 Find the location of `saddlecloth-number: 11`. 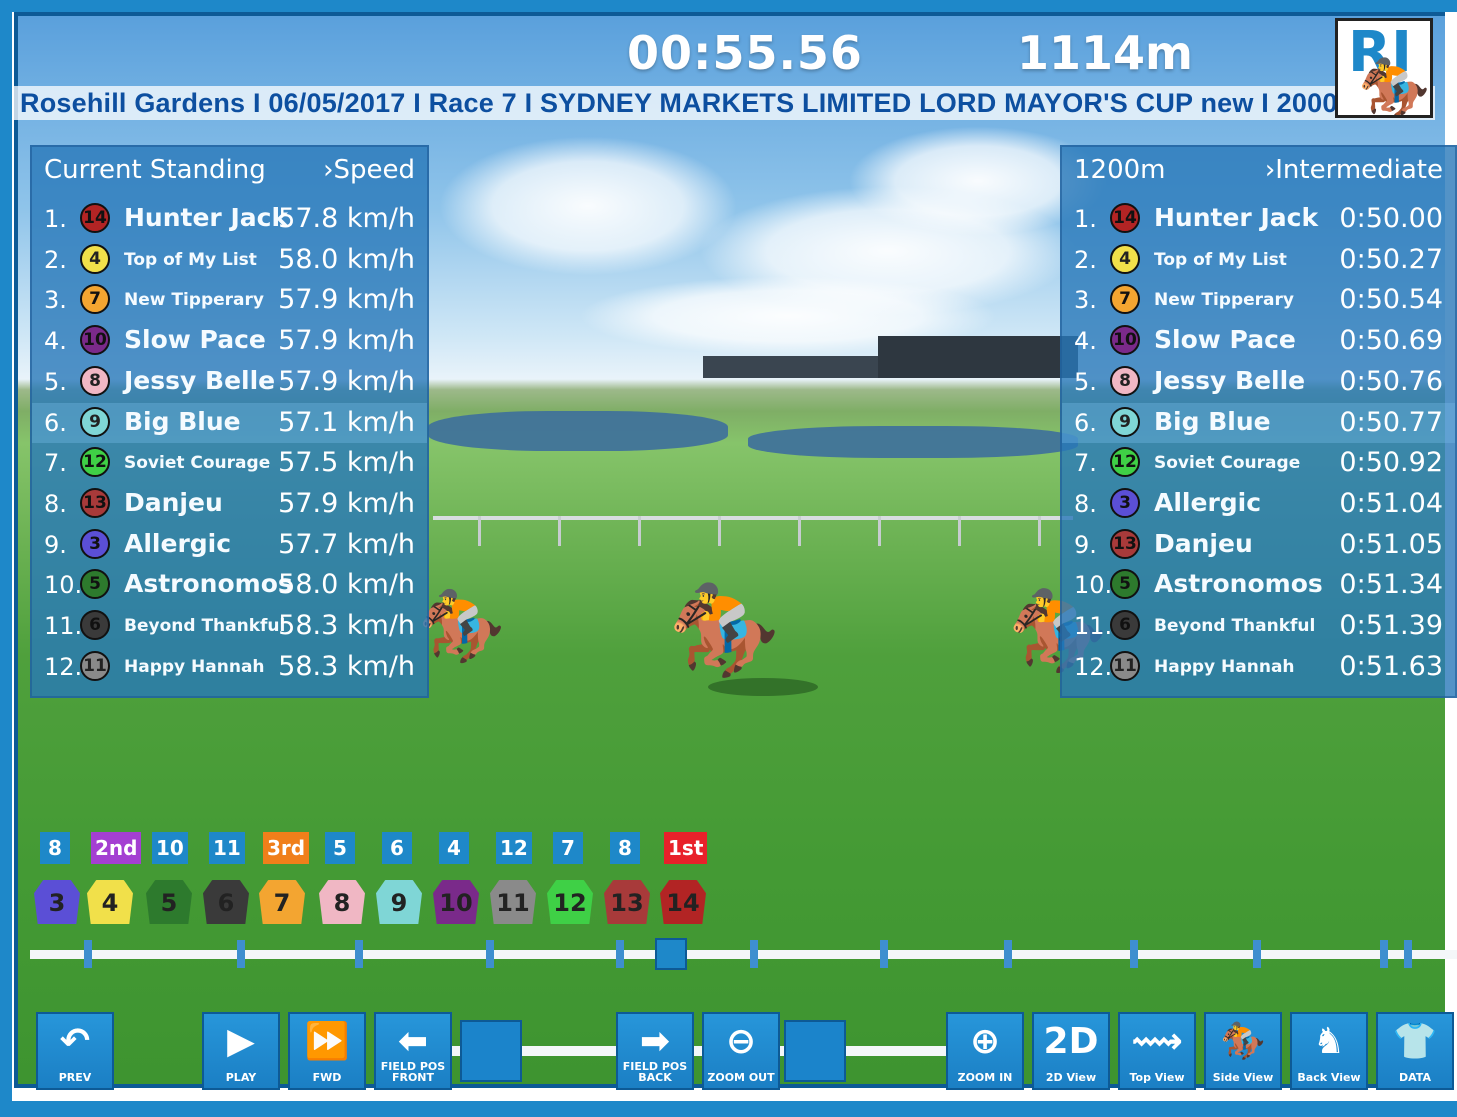

saddlecloth-number: 11 is located at coordinates (95, 665).